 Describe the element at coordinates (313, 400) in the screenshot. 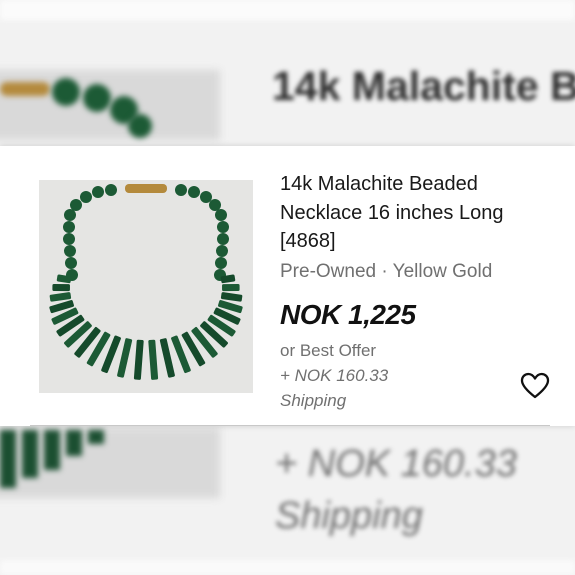

I see `shipping-label: Shipping` at that location.